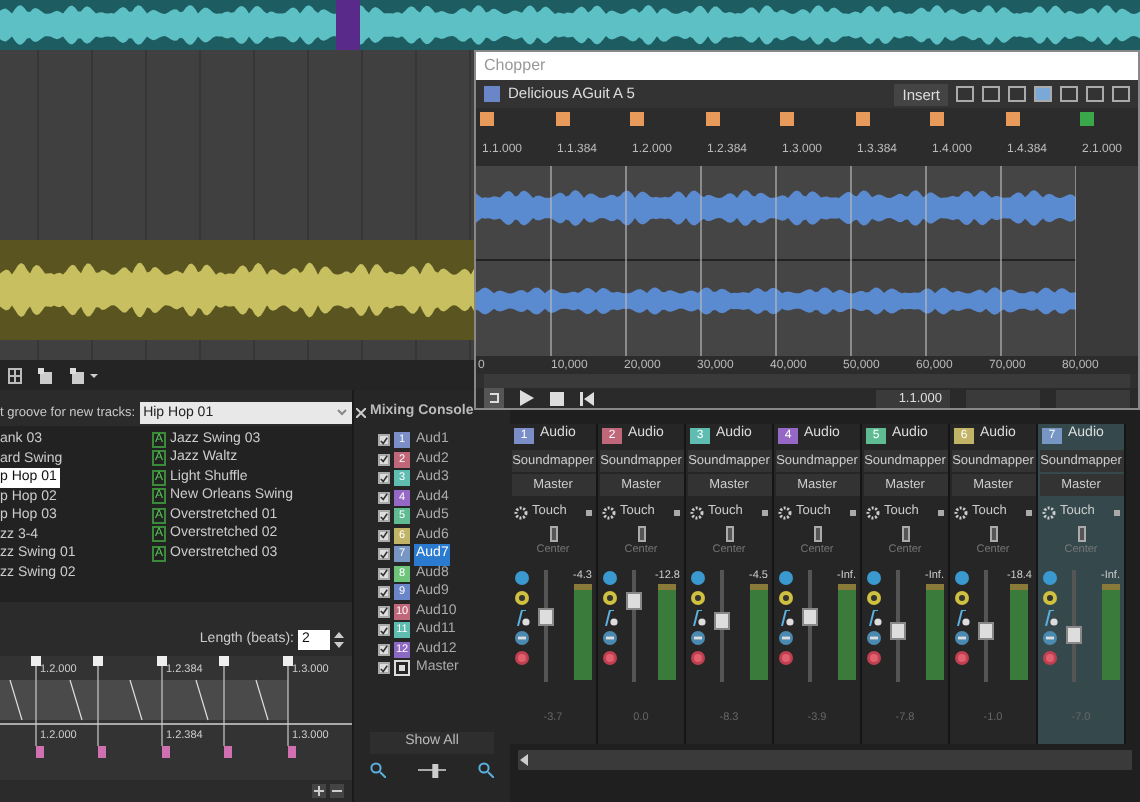  I want to click on rewind-icon, so click(587, 398).